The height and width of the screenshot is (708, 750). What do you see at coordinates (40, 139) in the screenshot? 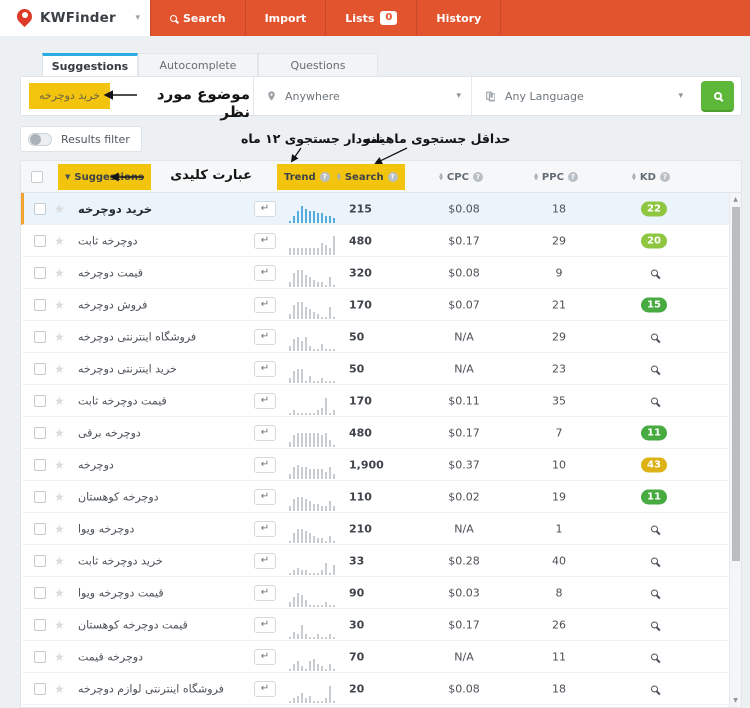
I see `results-filter-toggle` at bounding box center [40, 139].